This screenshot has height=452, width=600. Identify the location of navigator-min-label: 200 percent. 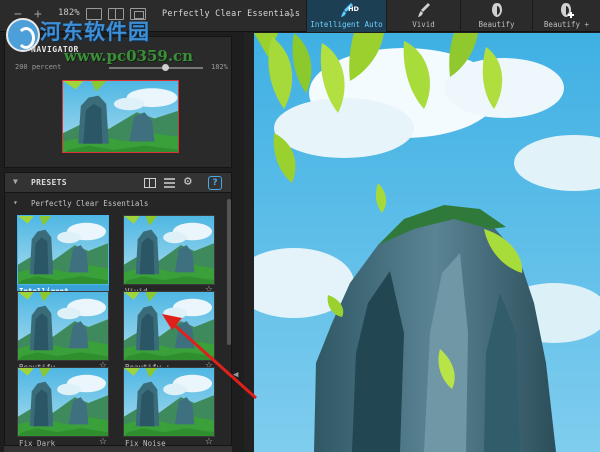
(38, 67).